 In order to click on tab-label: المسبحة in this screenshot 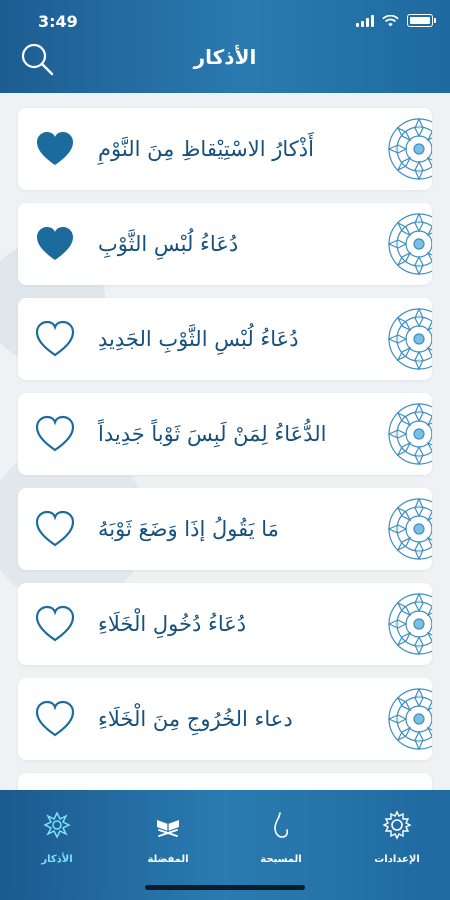, I will do `click(281, 859)`.